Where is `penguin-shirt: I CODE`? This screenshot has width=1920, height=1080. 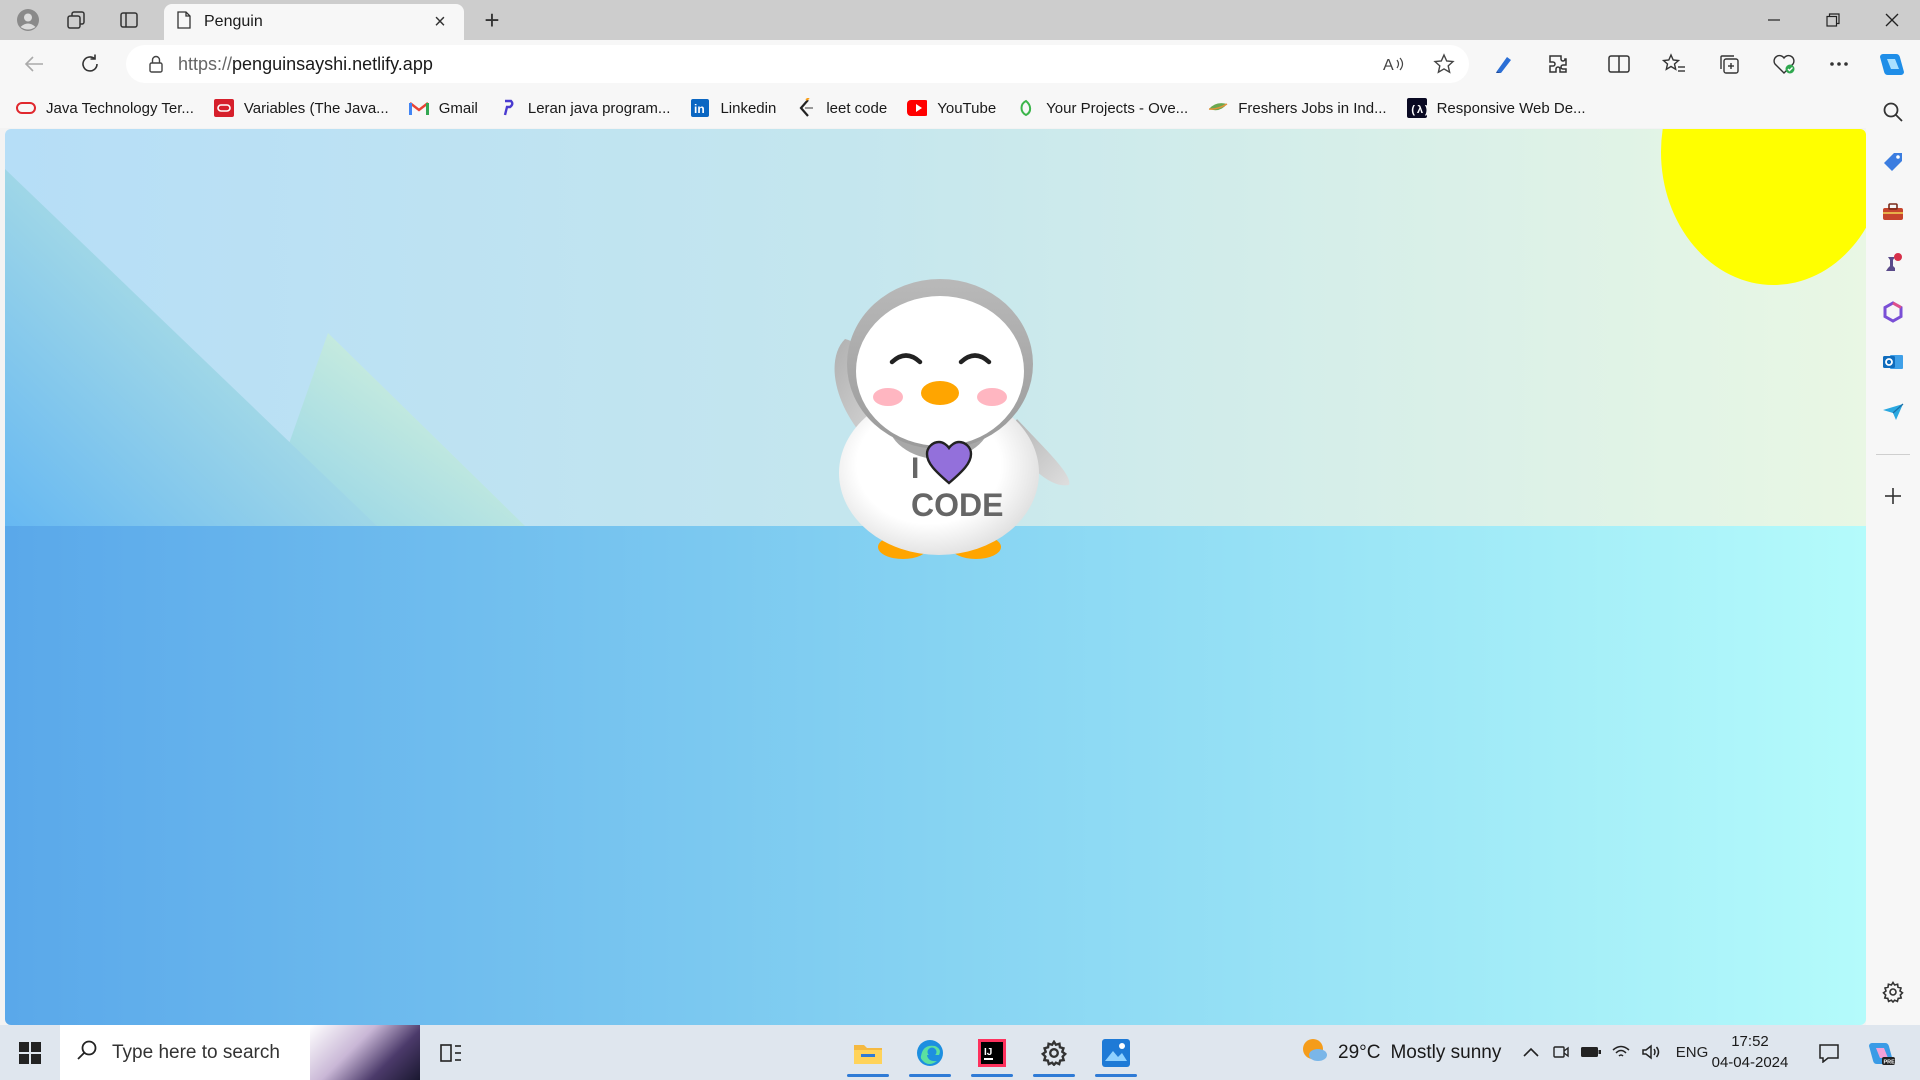
penguin-shirt: I CODE is located at coordinates (935, 409).